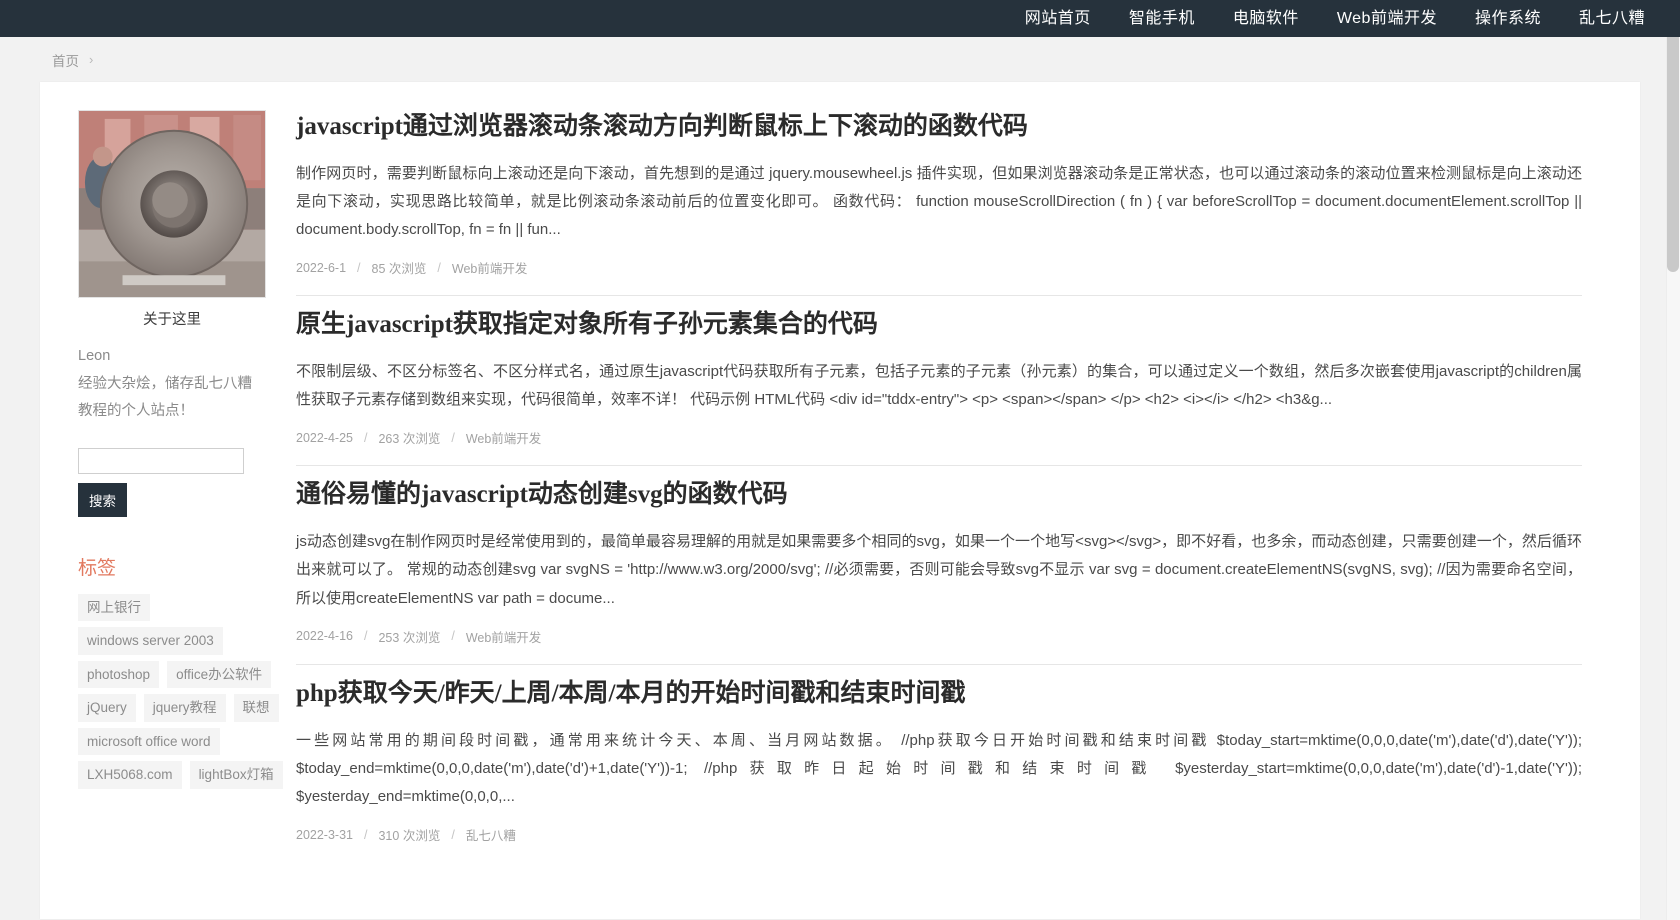 The height and width of the screenshot is (920, 1680). I want to click on tags-widget-title: 标签, so click(97, 568).